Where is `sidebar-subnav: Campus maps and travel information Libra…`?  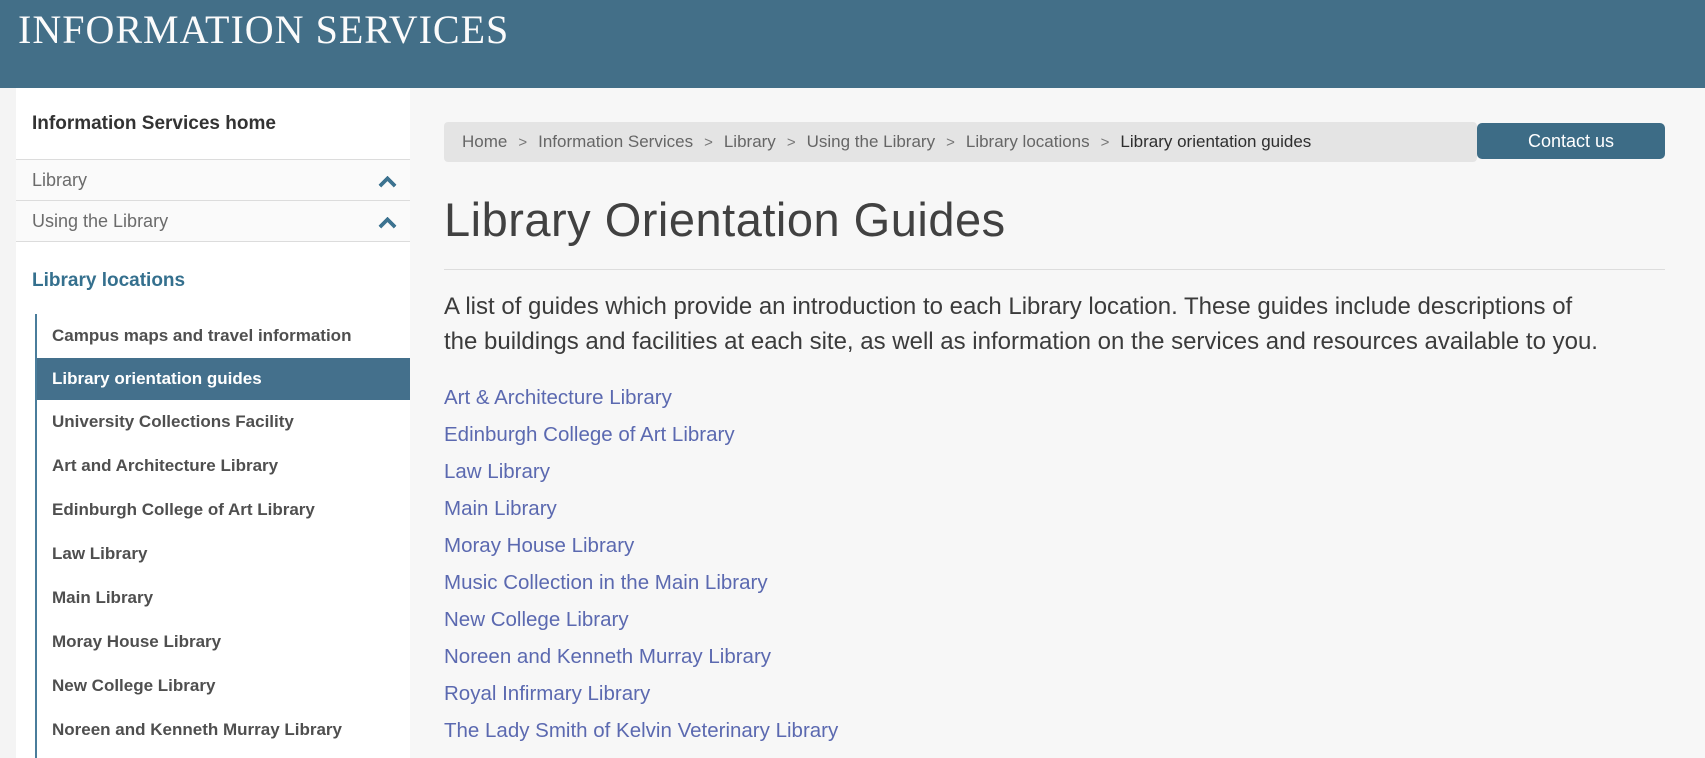
sidebar-subnav: Campus maps and travel information Libra… is located at coordinates (222, 536).